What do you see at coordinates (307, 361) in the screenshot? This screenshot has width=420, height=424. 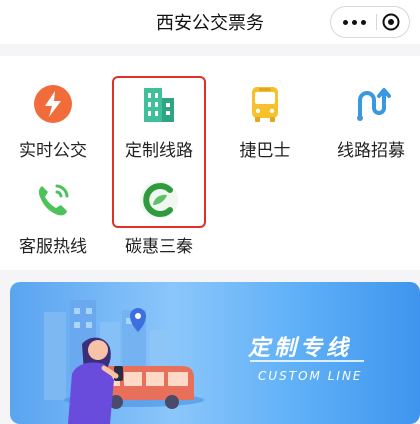 I see `banner-divider` at bounding box center [307, 361].